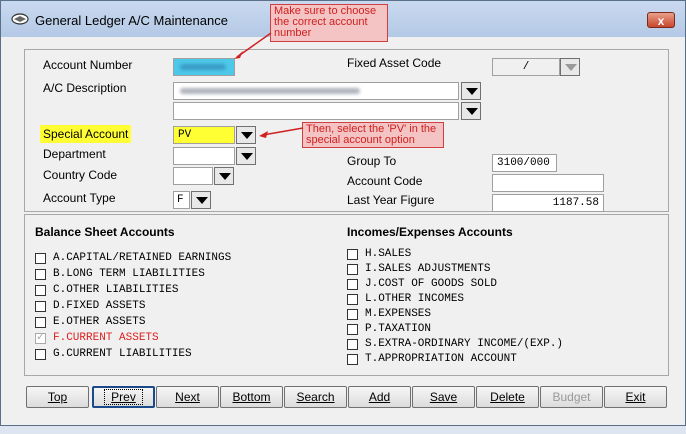  I want to click on last-year-figure-field: 1187.58, so click(548, 203).